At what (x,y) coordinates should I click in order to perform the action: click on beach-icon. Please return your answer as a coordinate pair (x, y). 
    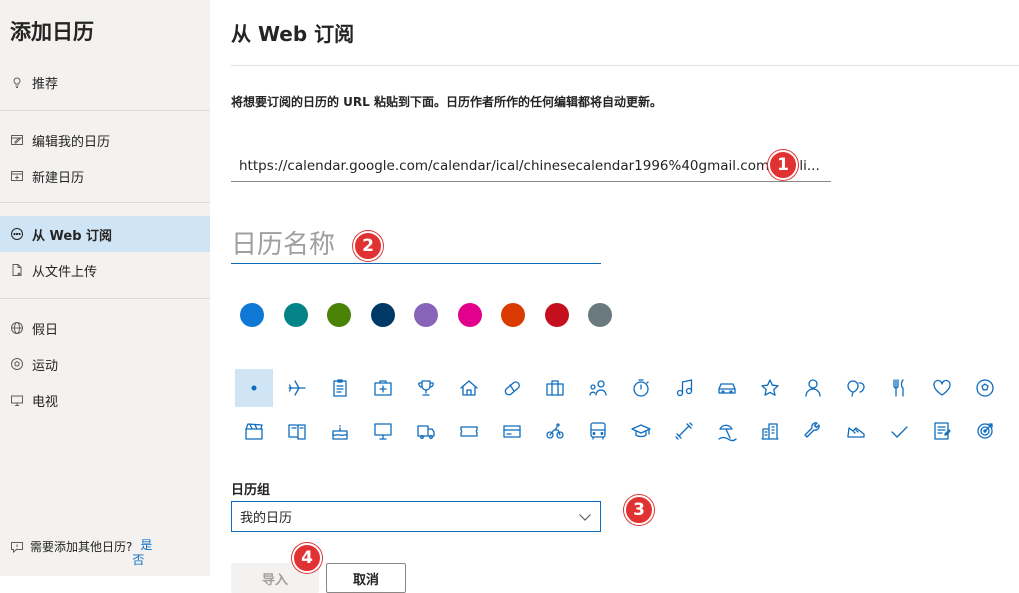
    Looking at the image, I should click on (727, 433).